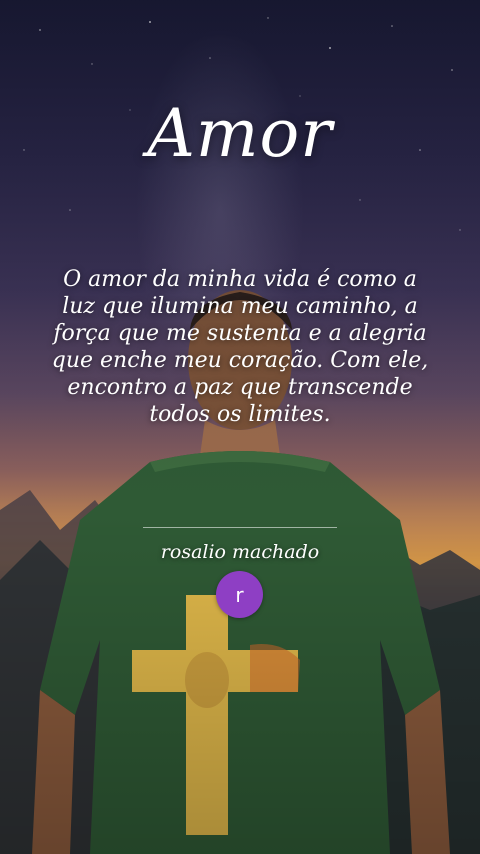  What do you see at coordinates (240, 552) in the screenshot?
I see `author-name: rosalio machado` at bounding box center [240, 552].